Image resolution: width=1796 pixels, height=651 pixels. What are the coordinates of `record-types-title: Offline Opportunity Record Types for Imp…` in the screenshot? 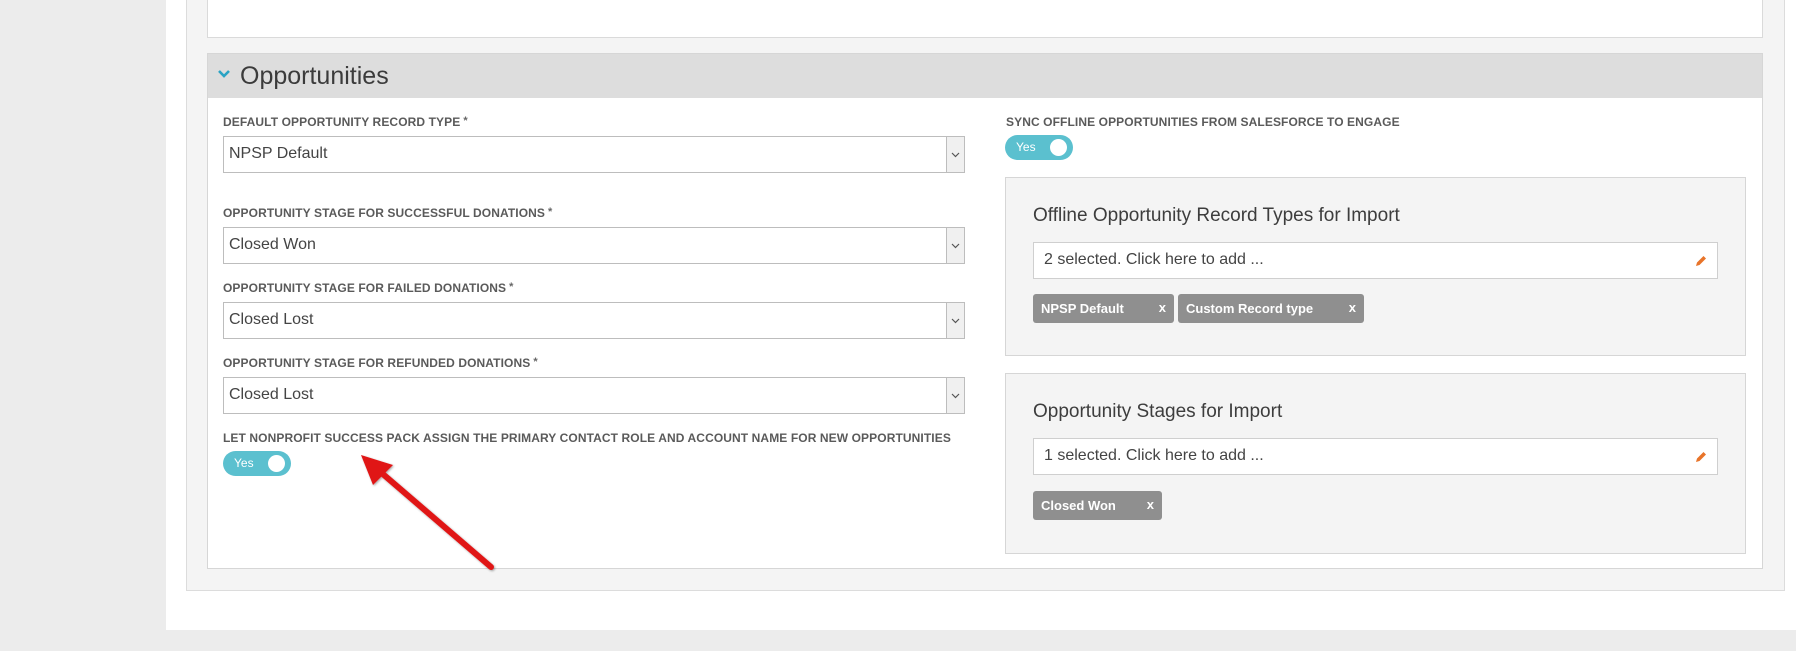 It's located at (1216, 215).